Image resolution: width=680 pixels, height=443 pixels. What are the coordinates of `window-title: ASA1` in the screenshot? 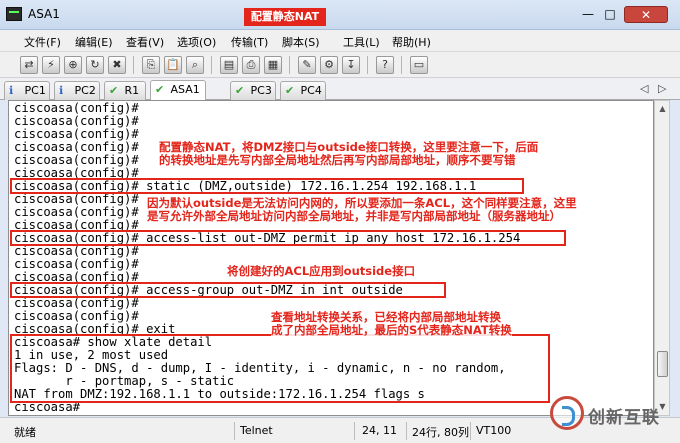 It's located at (44, 14).